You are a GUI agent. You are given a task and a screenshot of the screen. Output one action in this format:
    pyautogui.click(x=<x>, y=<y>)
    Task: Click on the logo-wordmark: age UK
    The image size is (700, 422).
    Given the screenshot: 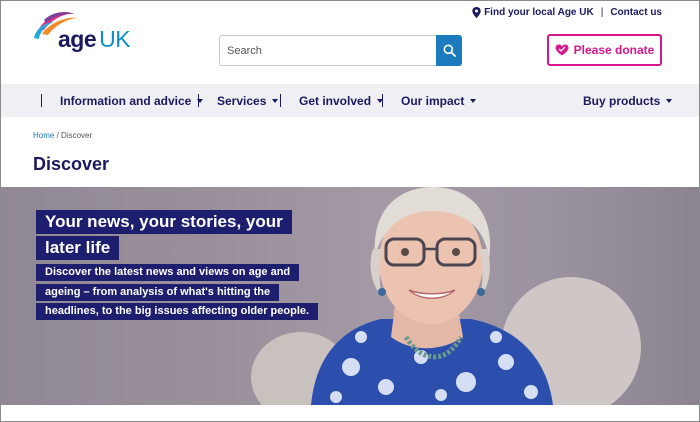 What is the action you would take?
    pyautogui.click(x=94, y=39)
    